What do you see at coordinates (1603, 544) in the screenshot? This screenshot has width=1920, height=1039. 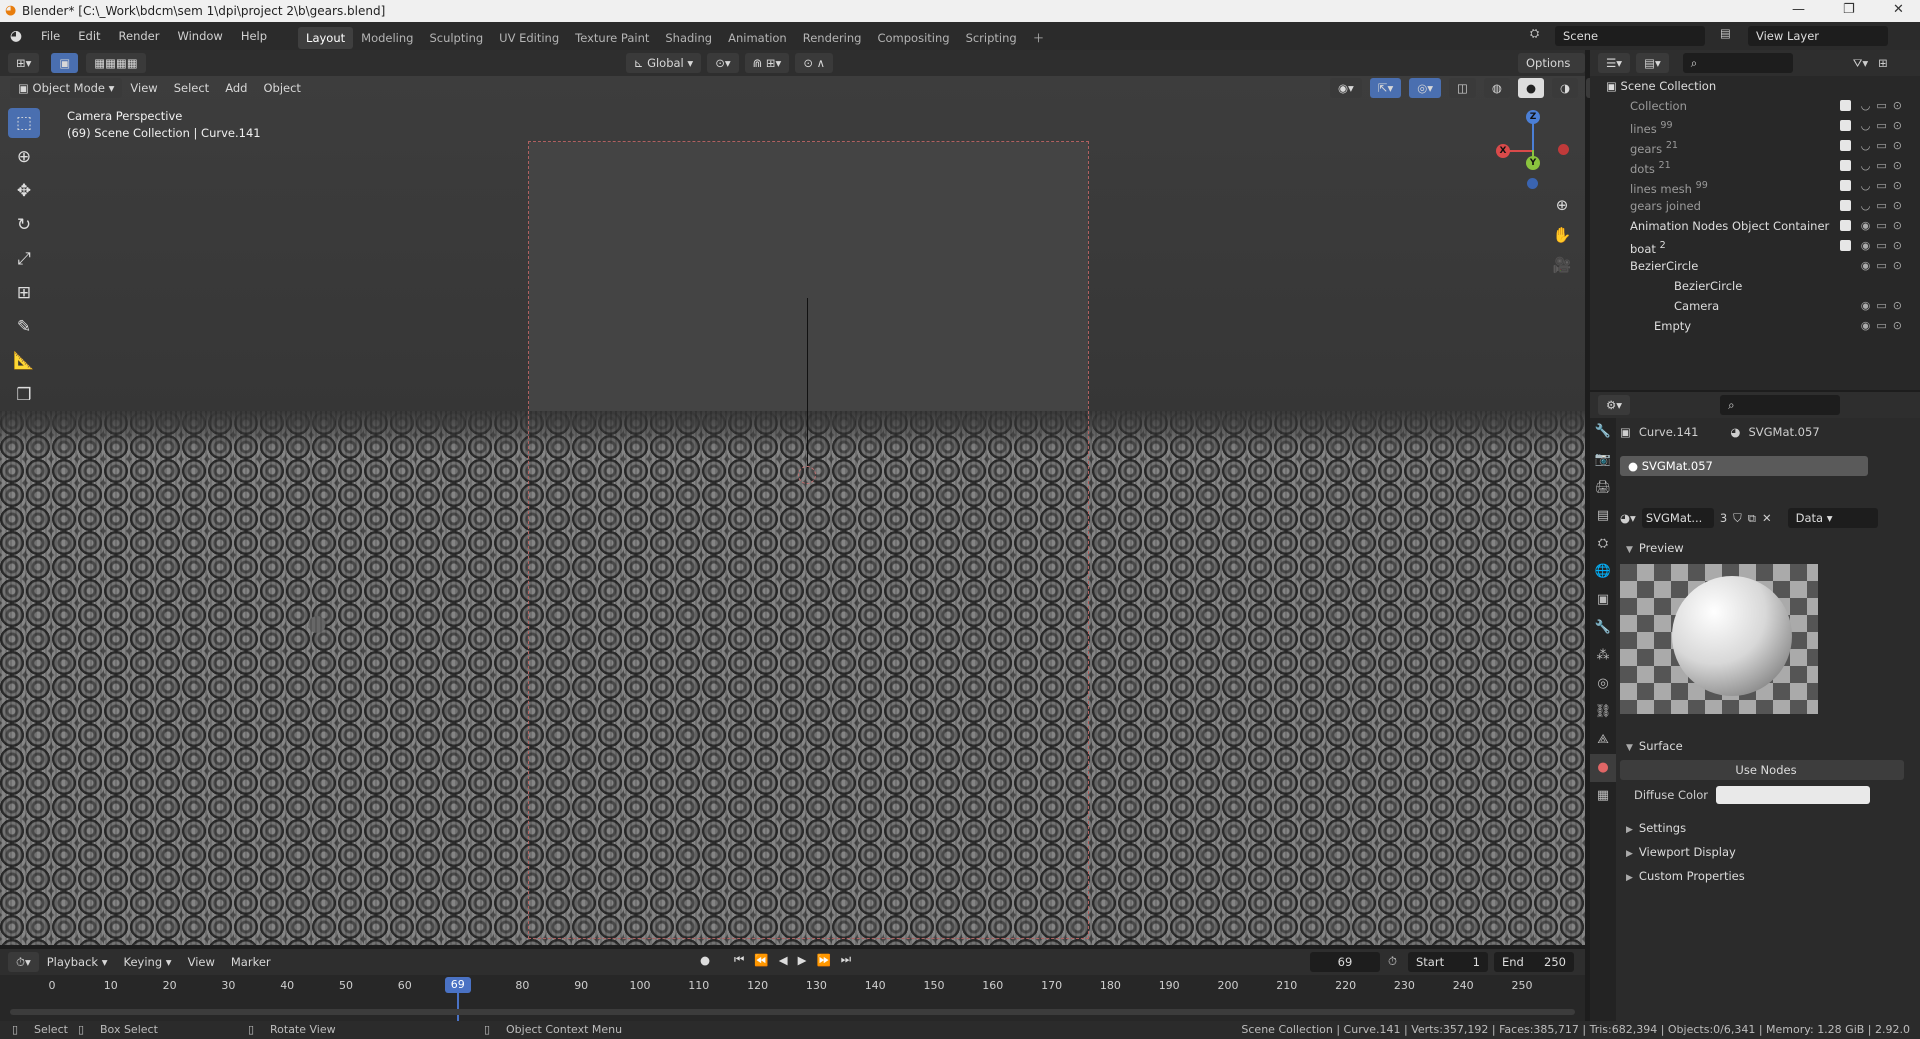 I see `scene-tab-icon: ⛭` at bounding box center [1603, 544].